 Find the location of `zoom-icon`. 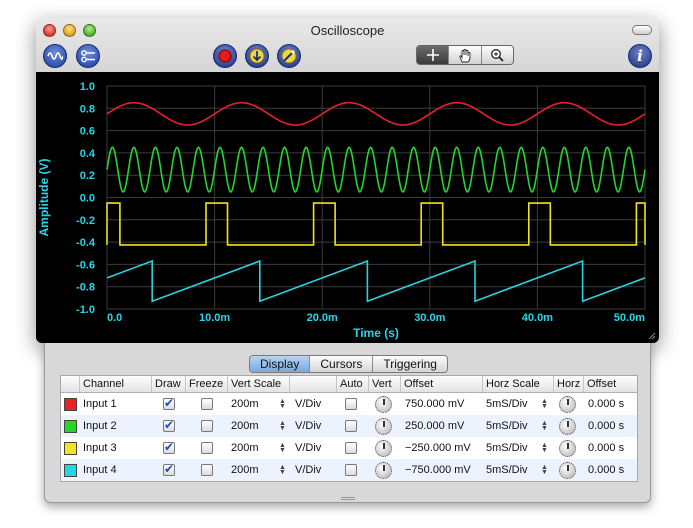

zoom-icon is located at coordinates (497, 55).